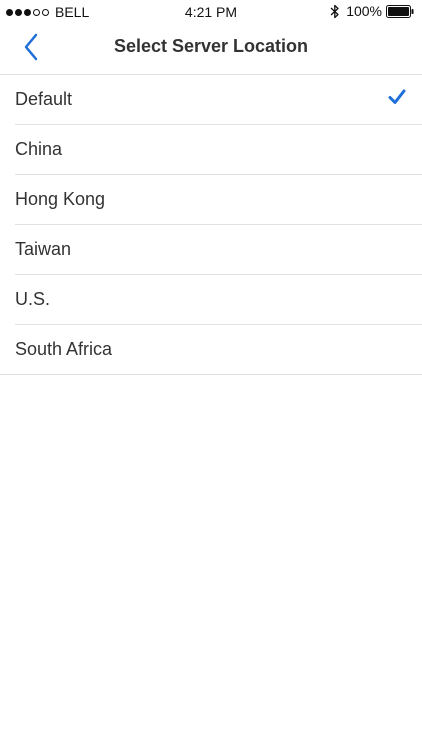 The width and height of the screenshot is (422, 750). What do you see at coordinates (43, 249) in the screenshot?
I see `list-item-label: Taiwan` at bounding box center [43, 249].